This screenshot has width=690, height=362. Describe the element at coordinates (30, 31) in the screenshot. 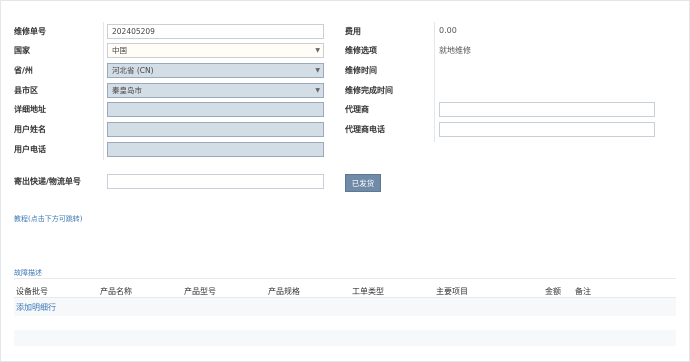

I see `repair-no-label: 维修单号` at that location.